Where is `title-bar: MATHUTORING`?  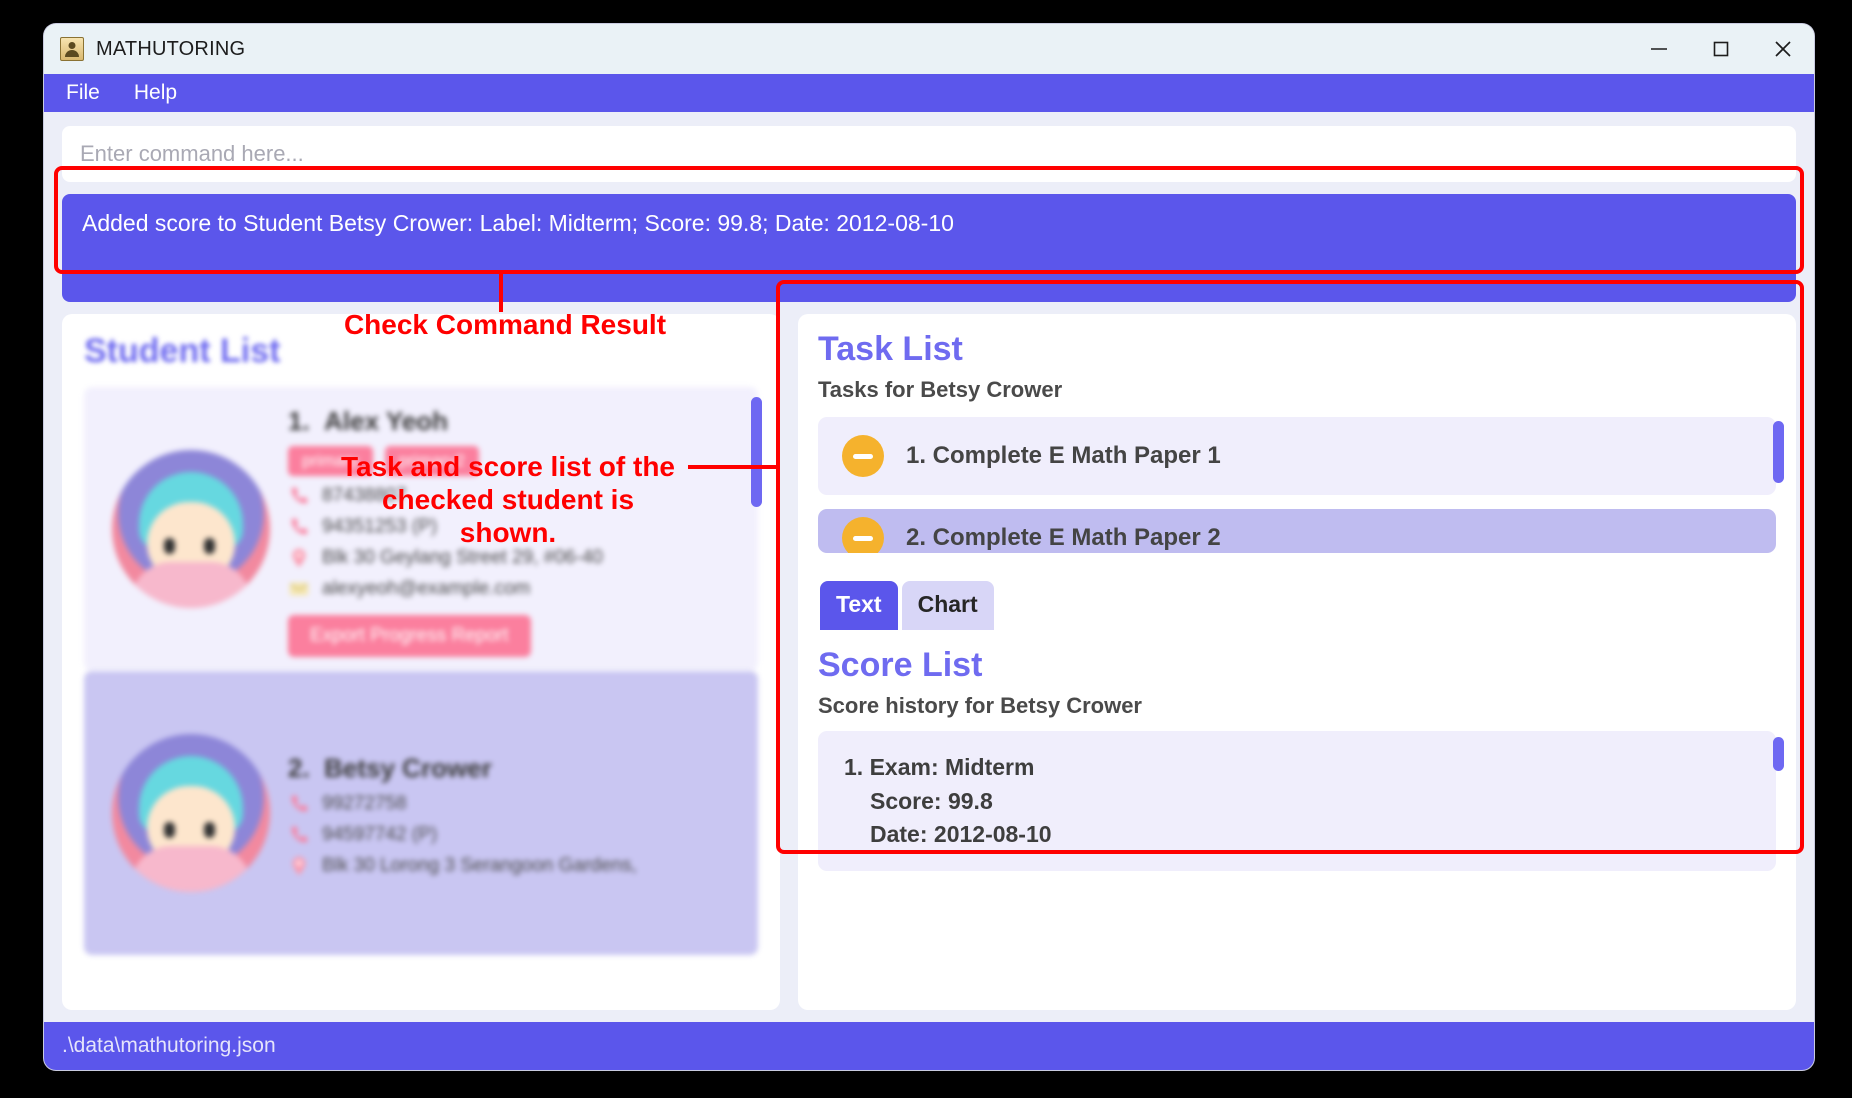
title-bar: MATHUTORING is located at coordinates (929, 49).